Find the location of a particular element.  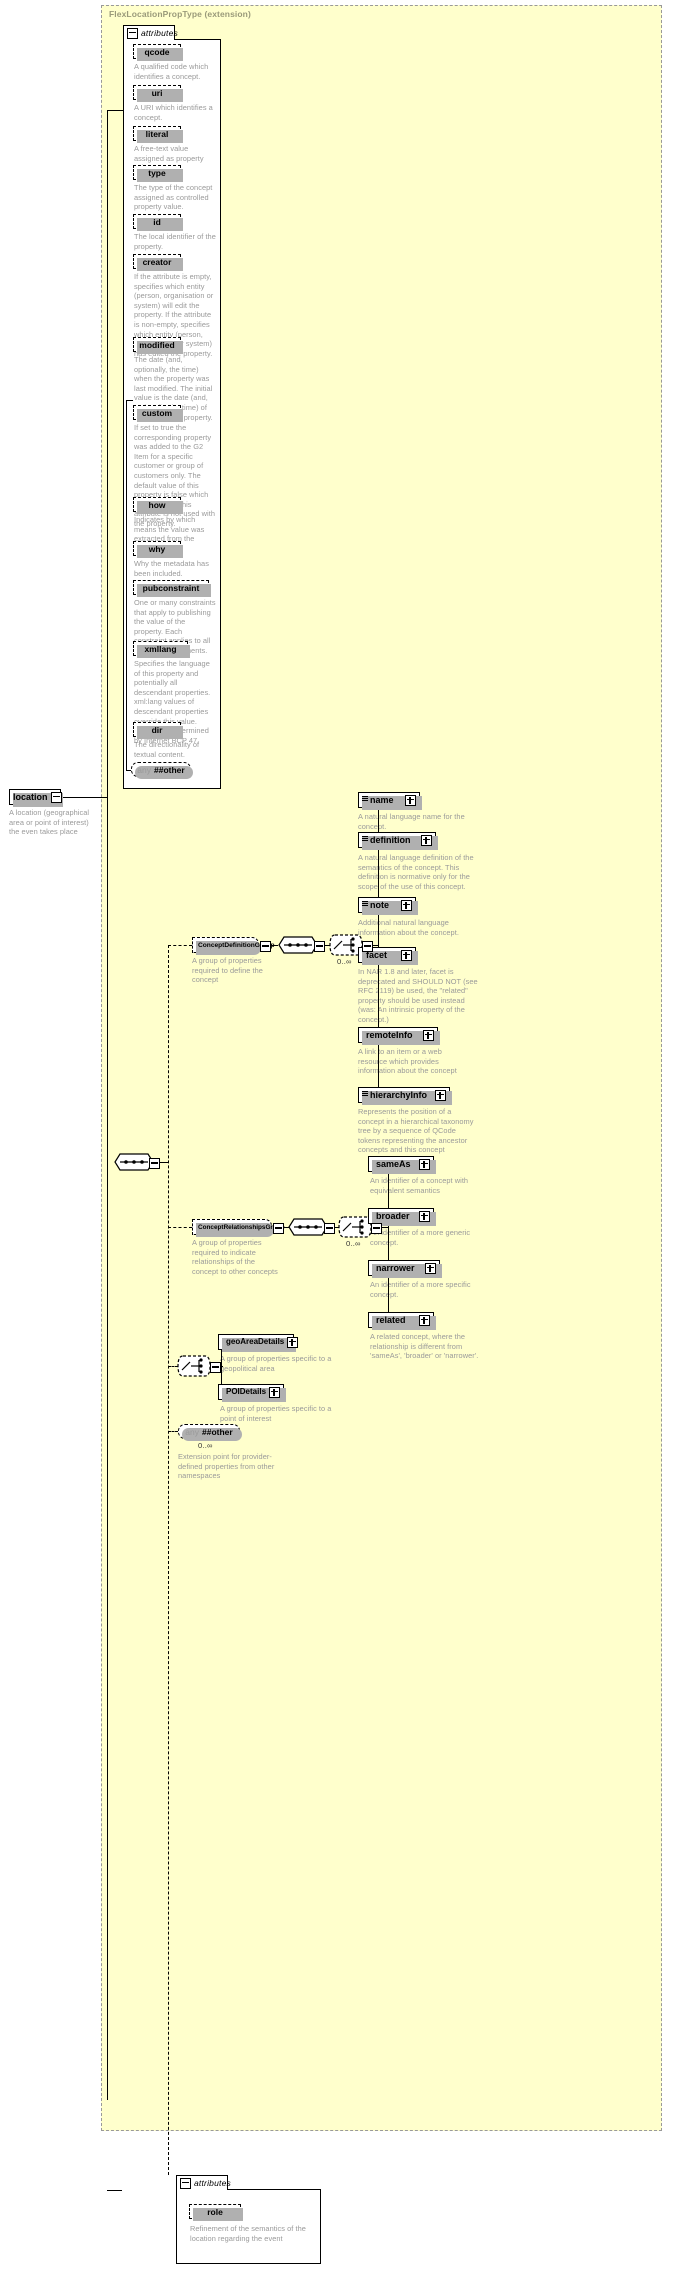

attribute-label: role is located at coordinates (215, 2211).